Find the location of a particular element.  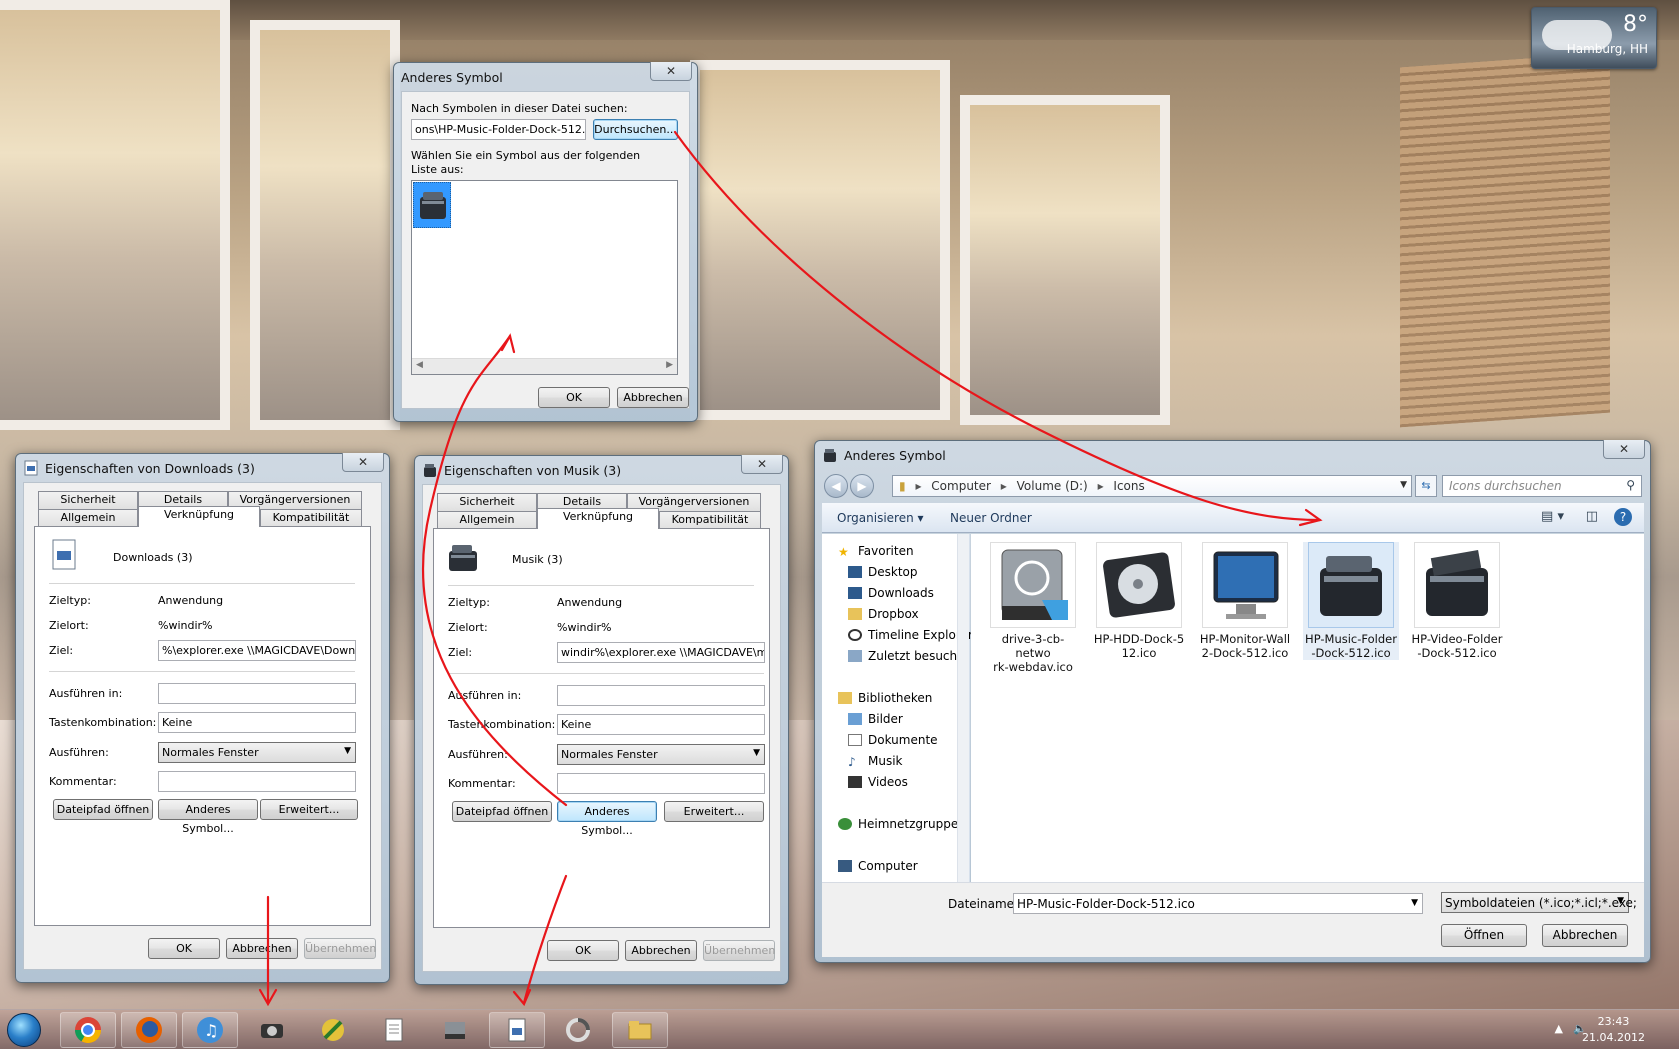

back-icon: ◀ is located at coordinates (836, 486).